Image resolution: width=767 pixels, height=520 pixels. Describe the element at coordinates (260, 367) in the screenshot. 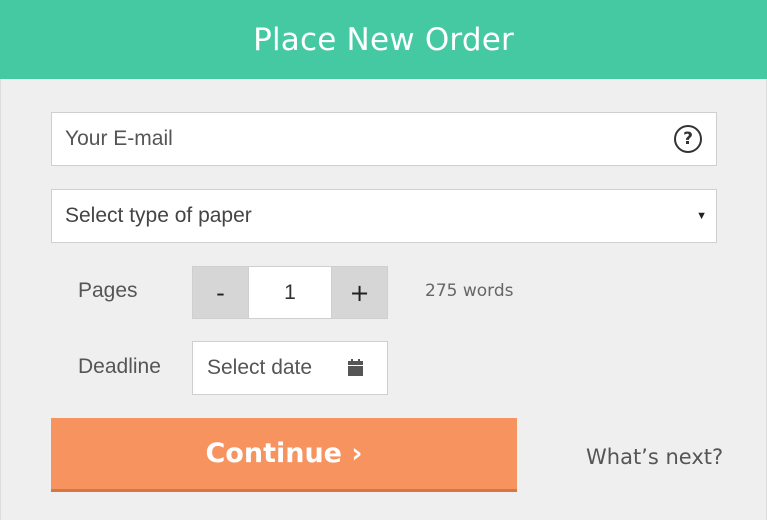

I see `deadline-placeholder: Select date` at that location.